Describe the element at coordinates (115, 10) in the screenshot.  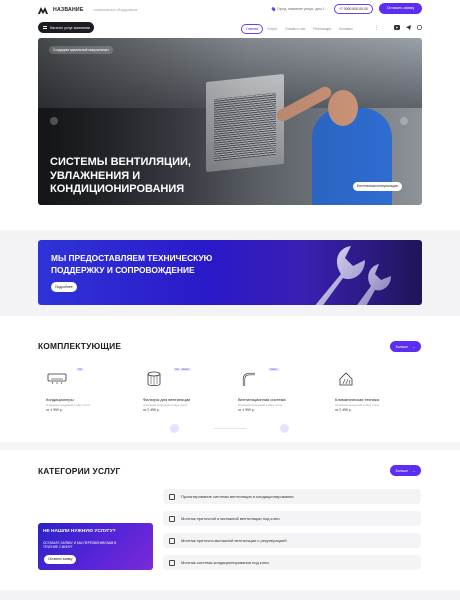
I see `tagline: климатическое оборудование` at that location.